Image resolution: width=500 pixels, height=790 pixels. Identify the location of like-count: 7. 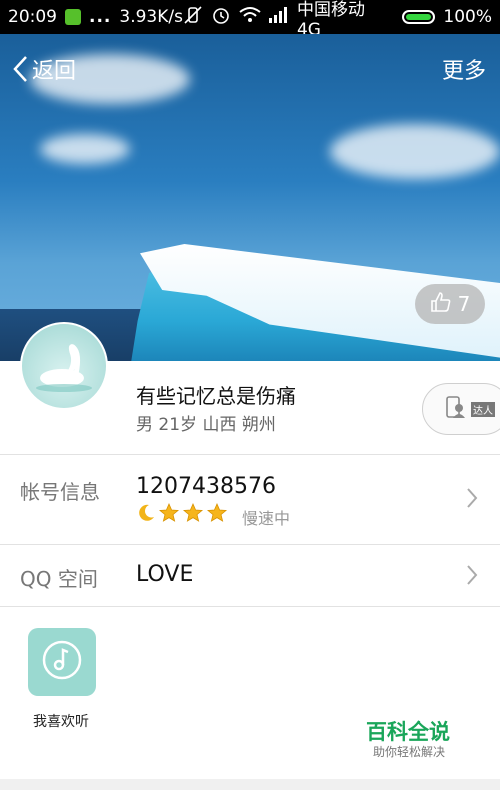
(464, 304).